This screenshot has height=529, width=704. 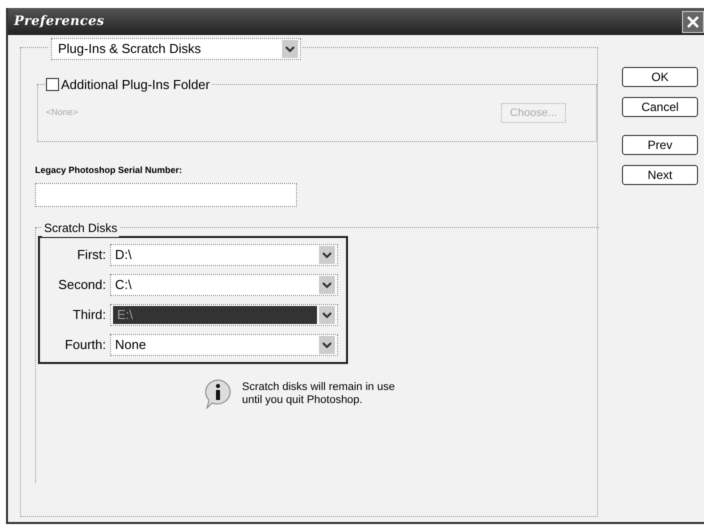 I want to click on folder-path: <None>, so click(x=62, y=113).